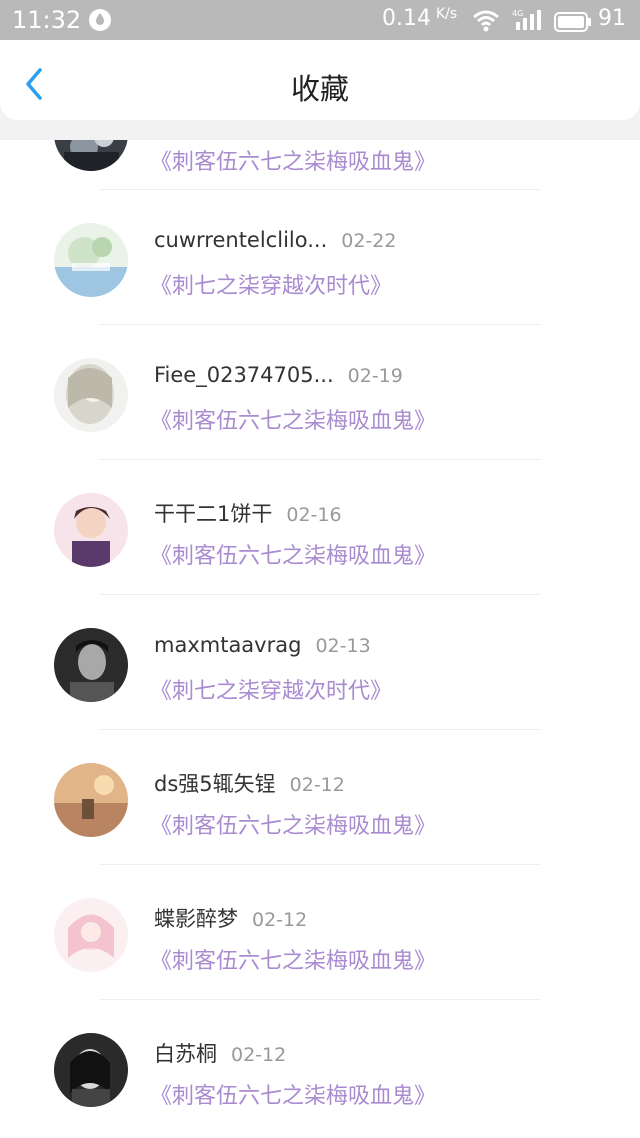 The image size is (640, 1138). Describe the element at coordinates (612, 18) in the screenshot. I see `battery-level: 91` at that location.